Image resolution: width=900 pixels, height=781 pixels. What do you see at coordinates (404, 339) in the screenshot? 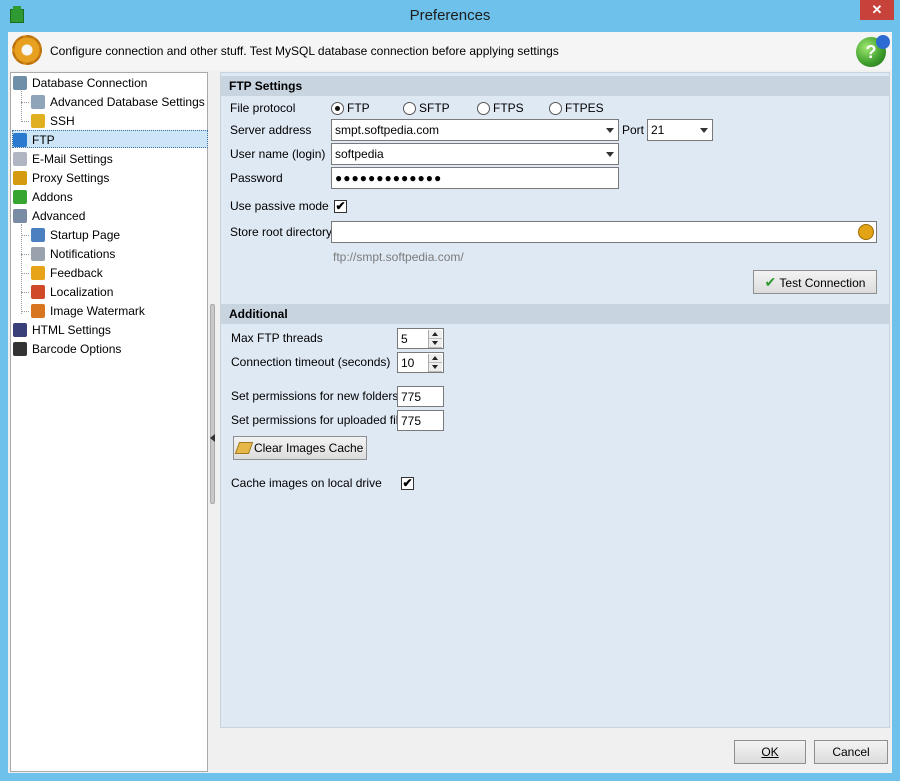
I see `max-threads-value: 5` at bounding box center [404, 339].